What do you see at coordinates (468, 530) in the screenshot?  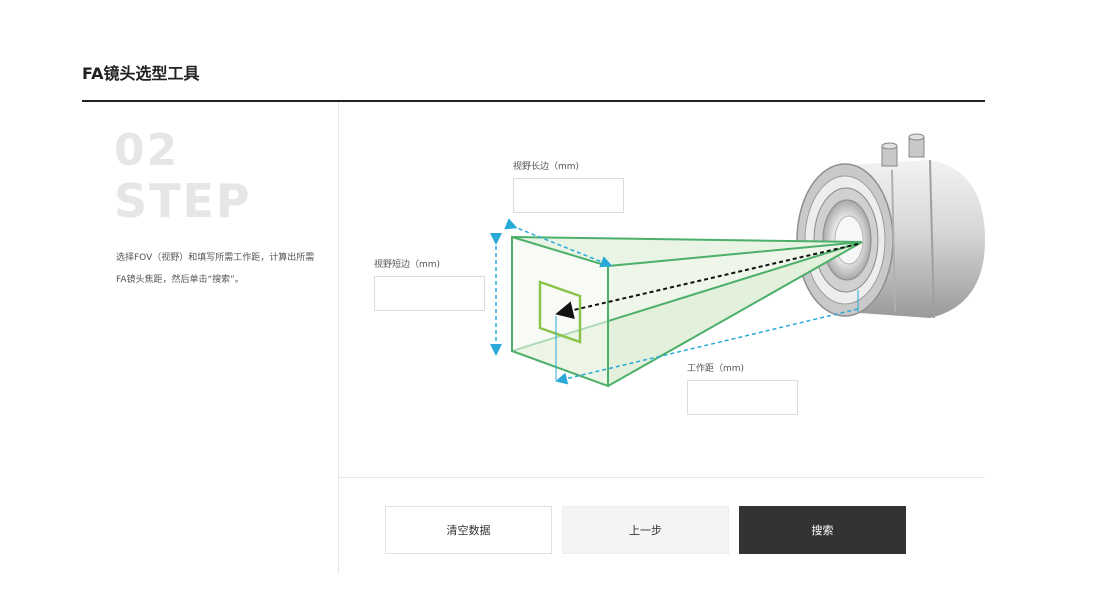 I see `clear-data-button: 清空数据` at bounding box center [468, 530].